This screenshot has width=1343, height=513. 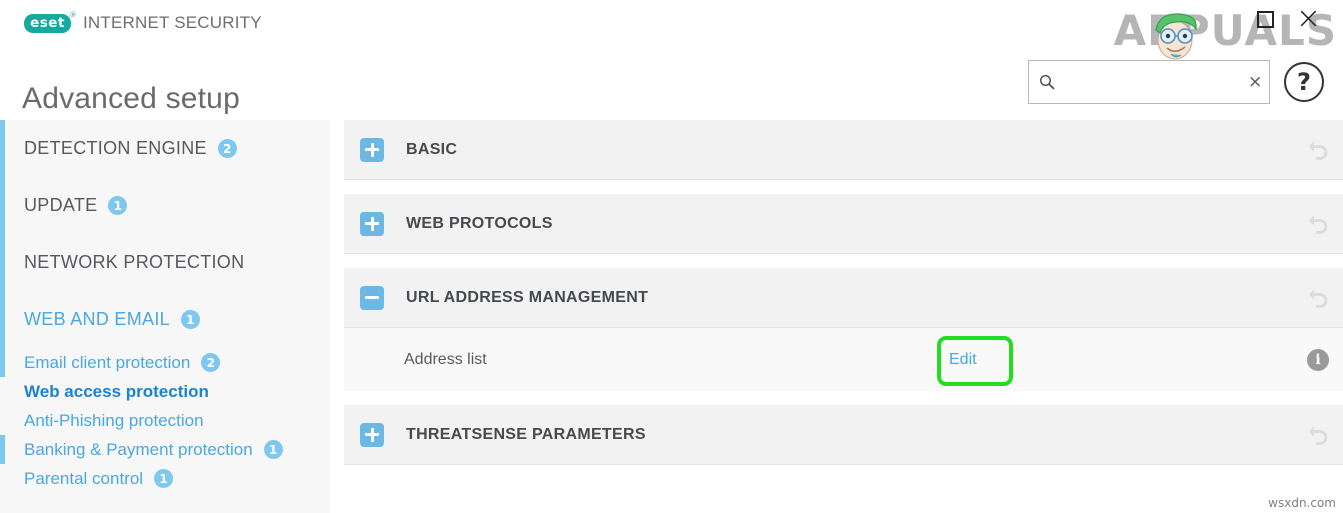 I want to click on window-close-button: ×, so click(x=1308, y=19).